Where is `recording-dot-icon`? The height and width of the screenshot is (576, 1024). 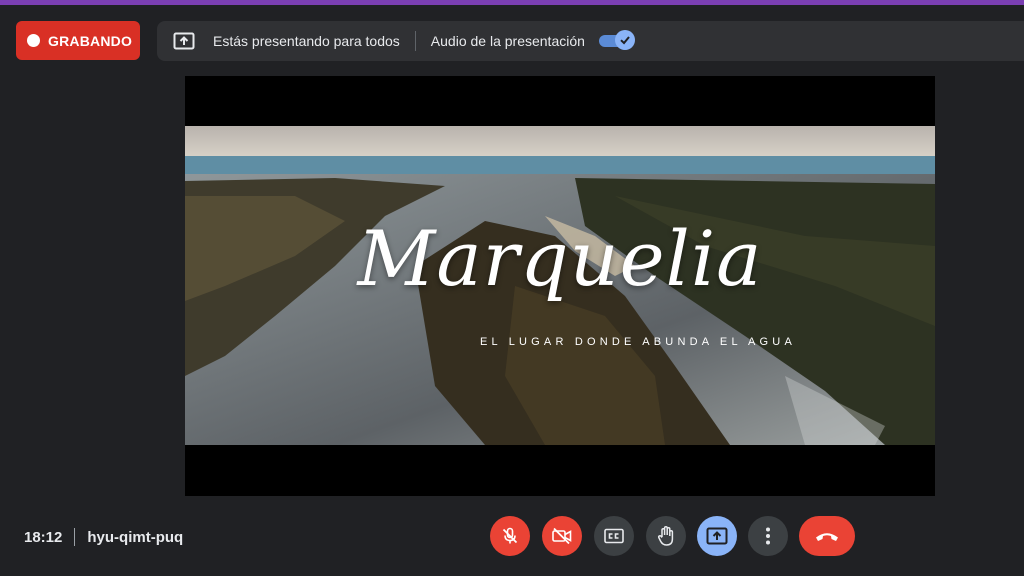
recording-dot-icon is located at coordinates (33, 40).